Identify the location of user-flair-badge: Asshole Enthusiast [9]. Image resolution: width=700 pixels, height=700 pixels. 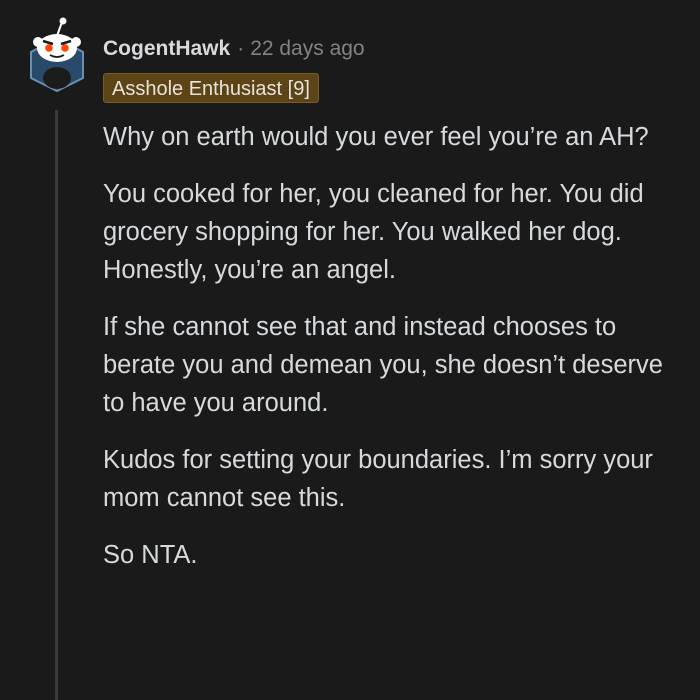
(211, 88).